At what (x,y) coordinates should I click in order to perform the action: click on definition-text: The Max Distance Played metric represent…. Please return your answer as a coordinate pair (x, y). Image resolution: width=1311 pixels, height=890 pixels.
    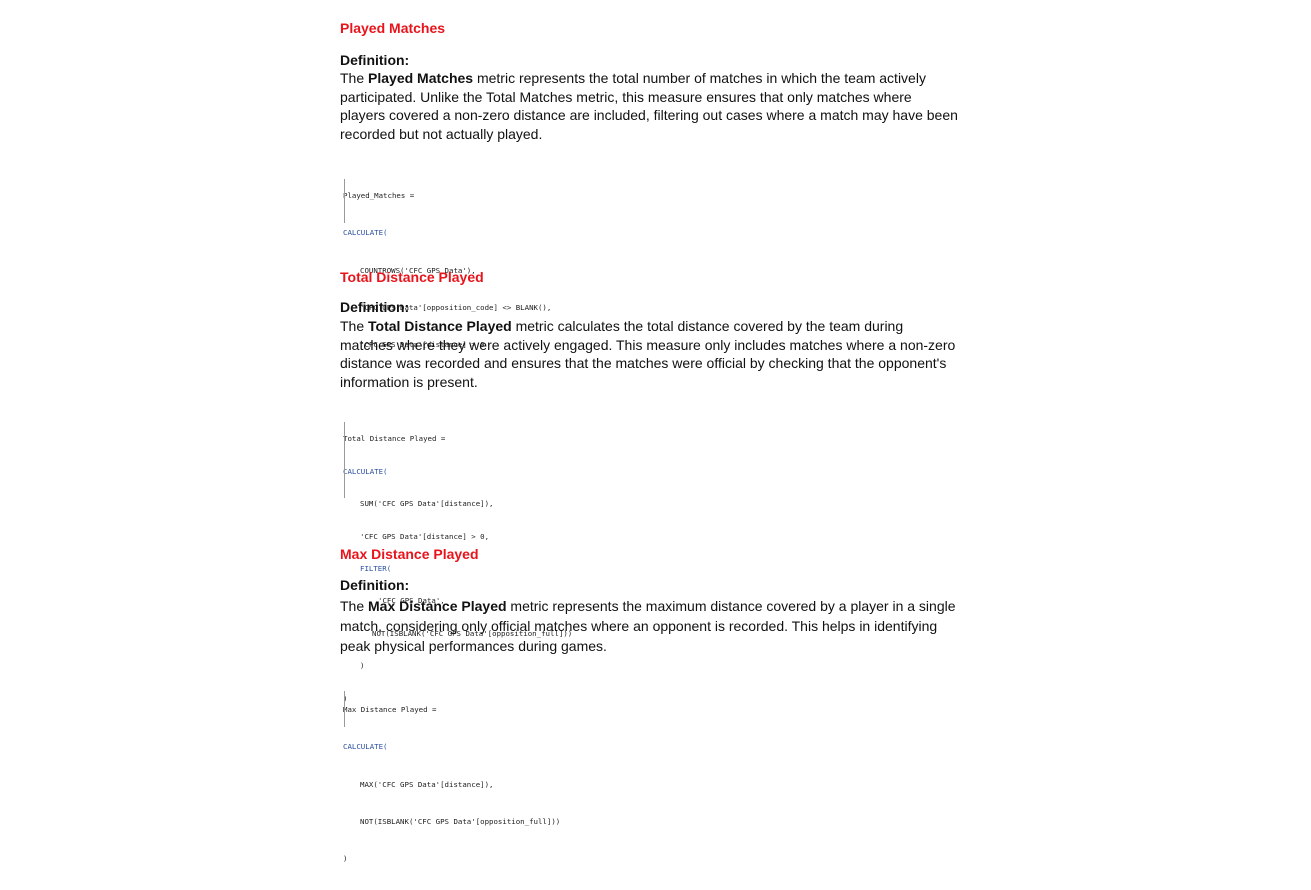
    Looking at the image, I should click on (649, 626).